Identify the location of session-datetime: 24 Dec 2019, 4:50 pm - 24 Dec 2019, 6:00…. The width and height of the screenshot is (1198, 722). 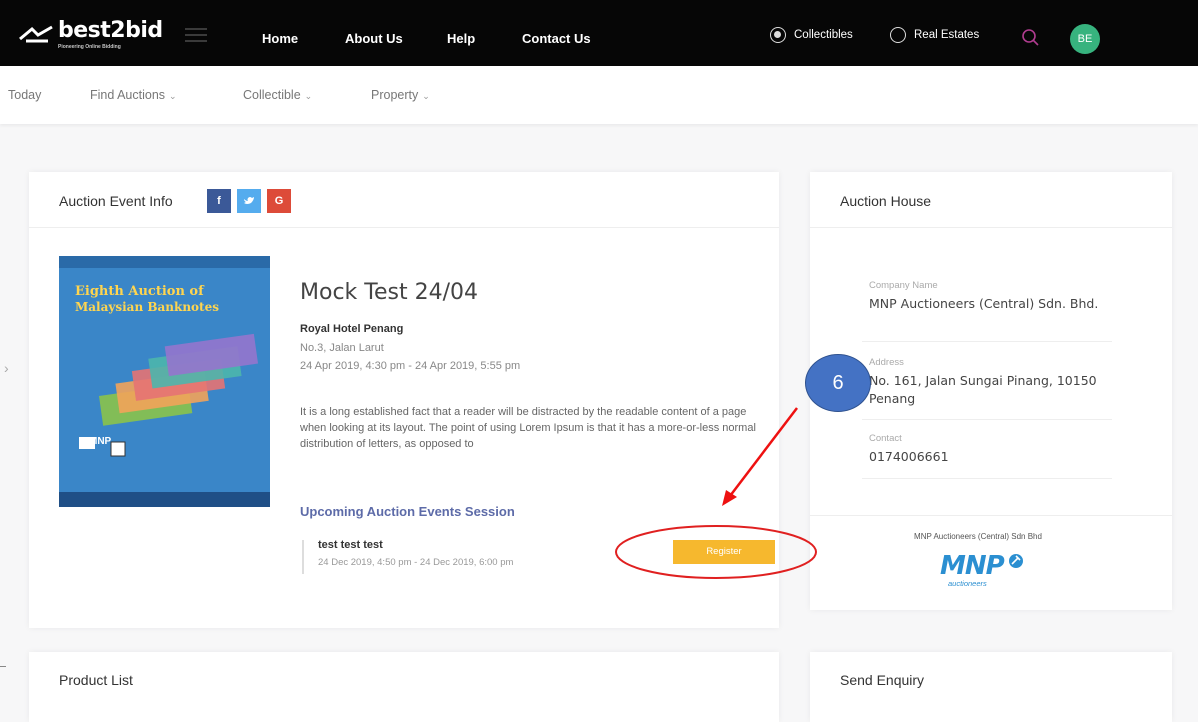
(416, 562).